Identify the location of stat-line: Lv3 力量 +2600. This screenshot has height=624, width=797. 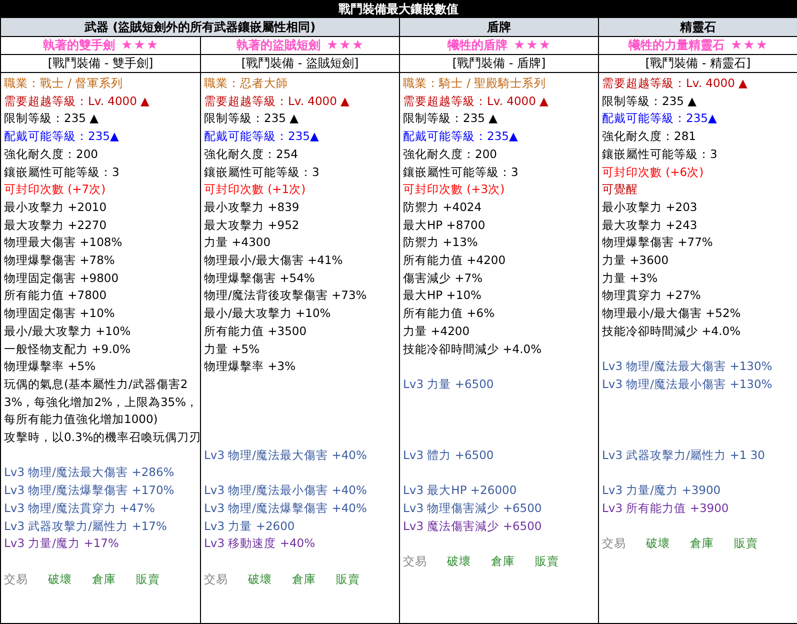
(250, 526).